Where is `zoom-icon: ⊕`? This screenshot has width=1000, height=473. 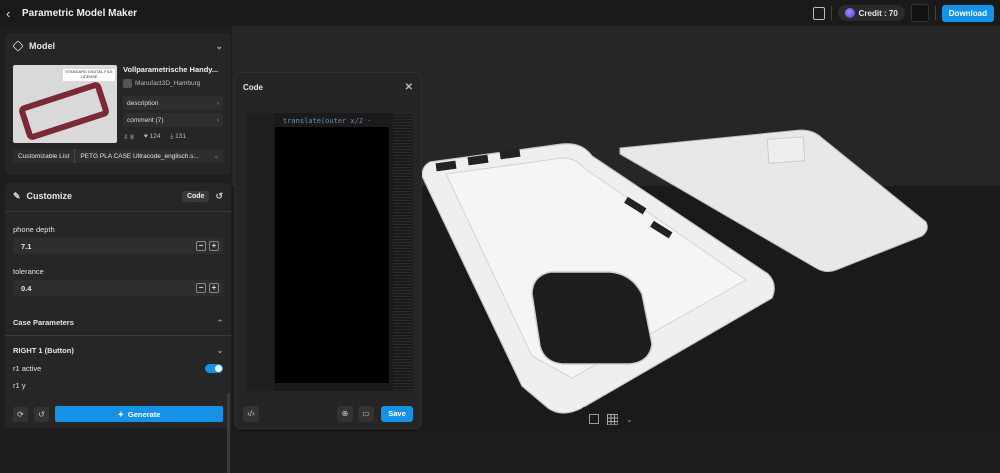 zoom-icon: ⊕ is located at coordinates (345, 414).